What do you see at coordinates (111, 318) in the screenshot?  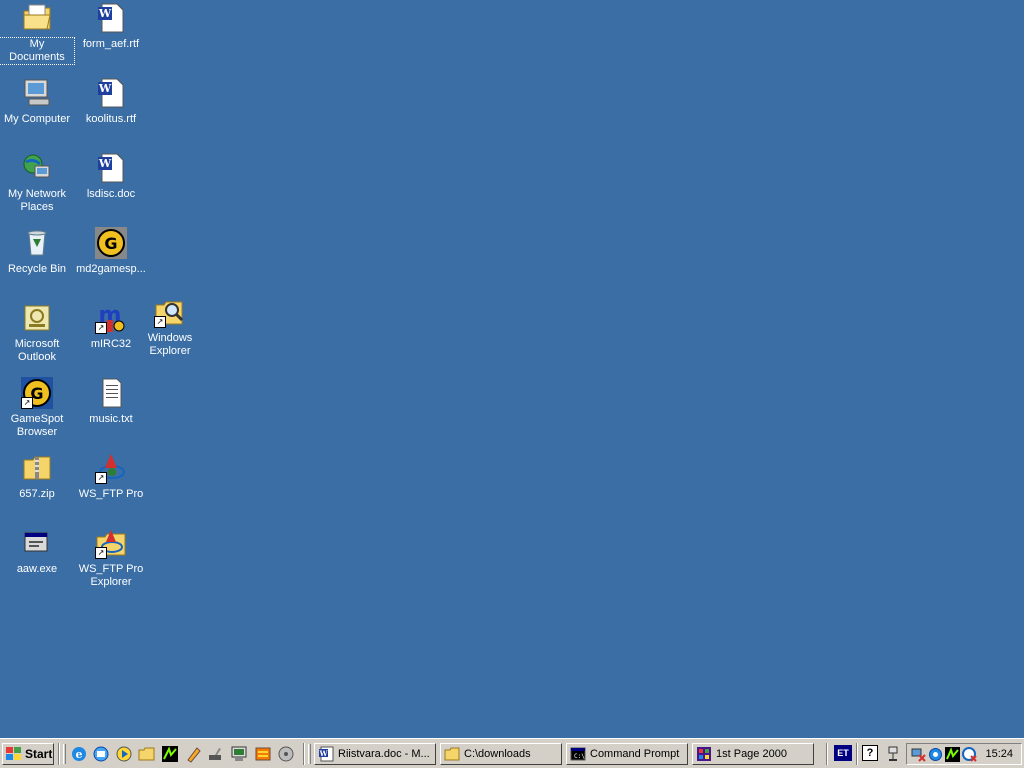 I see `mirc-icon: m ↗` at bounding box center [111, 318].